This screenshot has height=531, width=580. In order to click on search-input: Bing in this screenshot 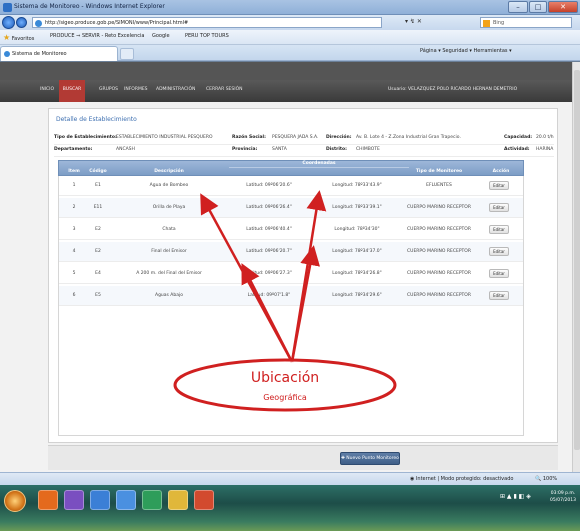, I will do `click(526, 22)`.